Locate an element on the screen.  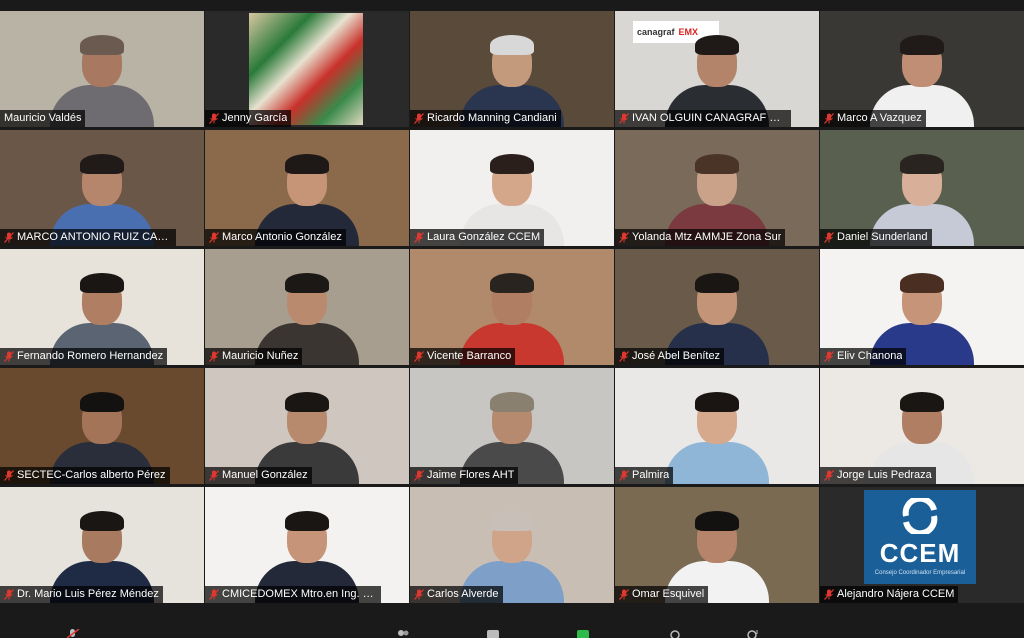
participant-name: Jenny García is located at coordinates (255, 118).